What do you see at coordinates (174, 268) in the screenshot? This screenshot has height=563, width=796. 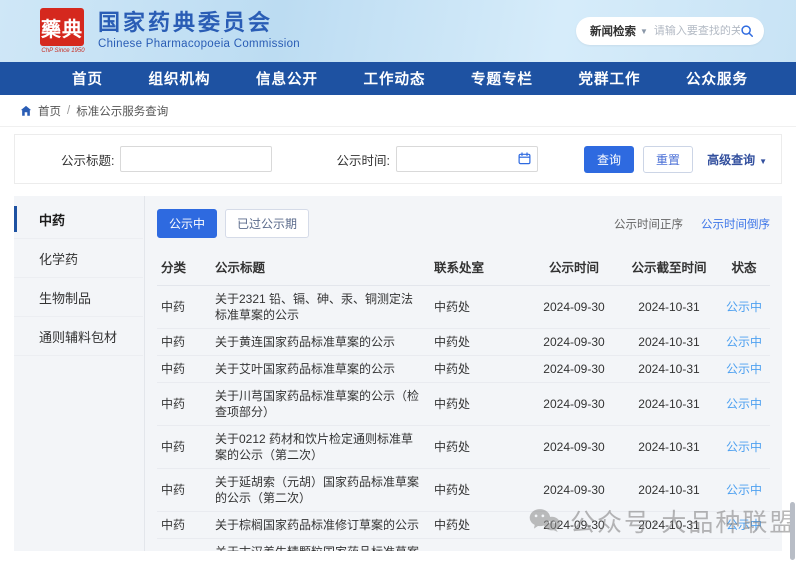 I see `column-header-category: 分类` at bounding box center [174, 268].